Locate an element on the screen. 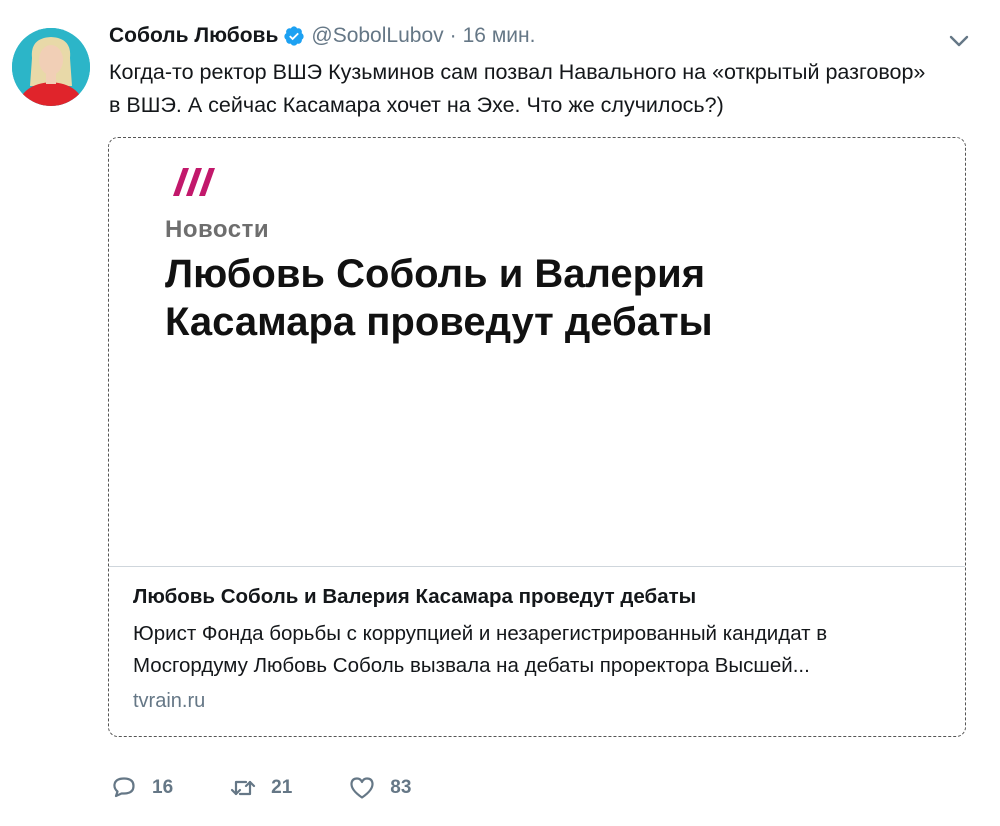  tweet-header: Соболь Любовь @SobolLubov · 16 мин. is located at coordinates (322, 36).